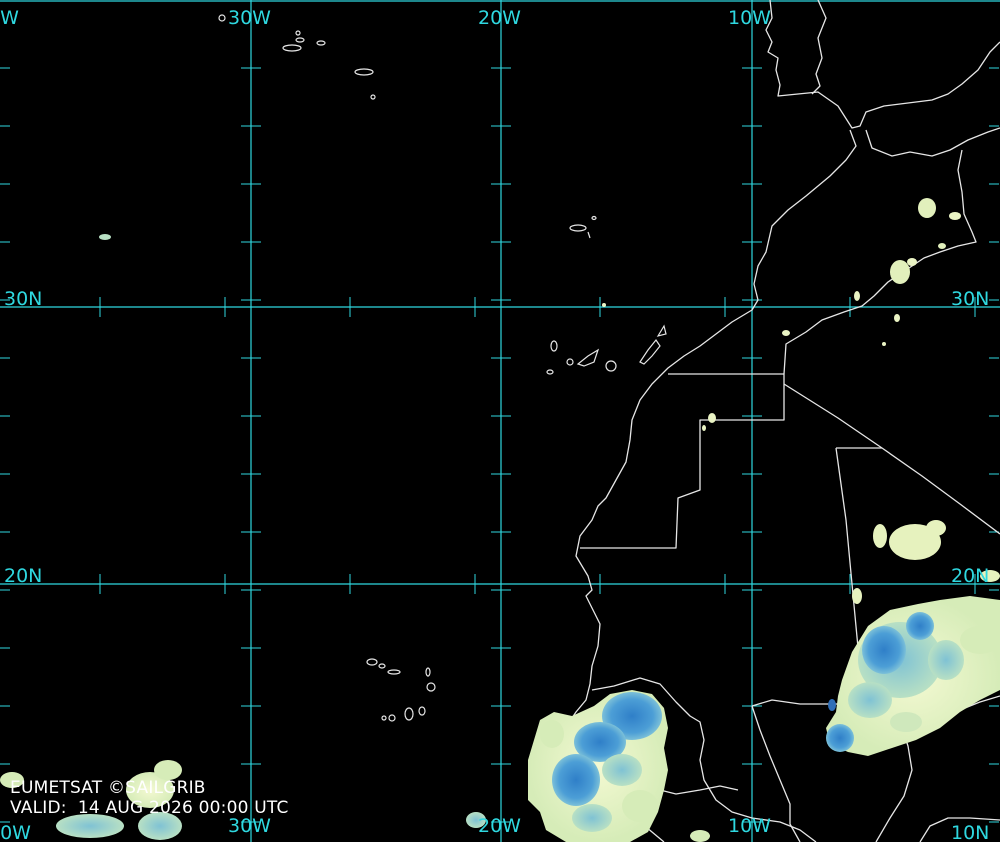 The height and width of the screenshot is (842, 1000). Describe the element at coordinates (970, 299) in the screenshot. I see `lat-label-right-30n: 30N` at that location.